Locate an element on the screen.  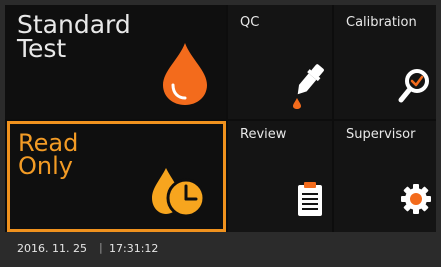
qc-tile: QC is located at coordinates (280, 62).